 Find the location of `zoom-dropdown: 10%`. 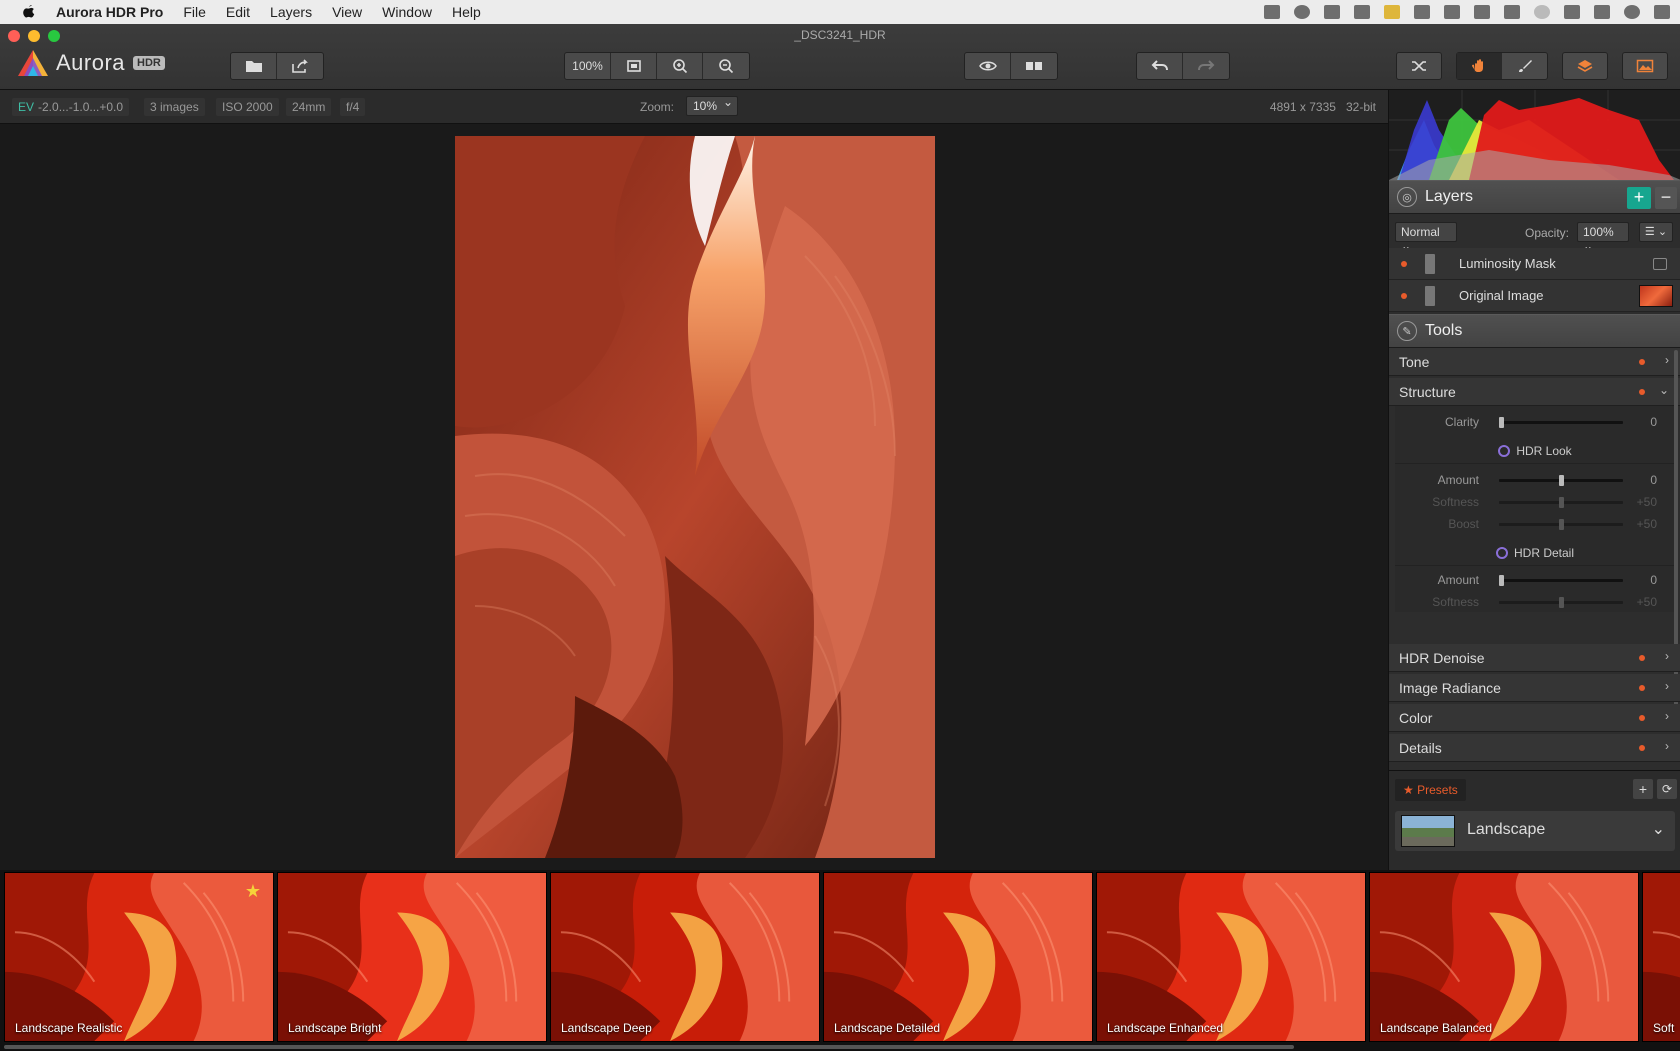

zoom-dropdown: 10% is located at coordinates (712, 105).